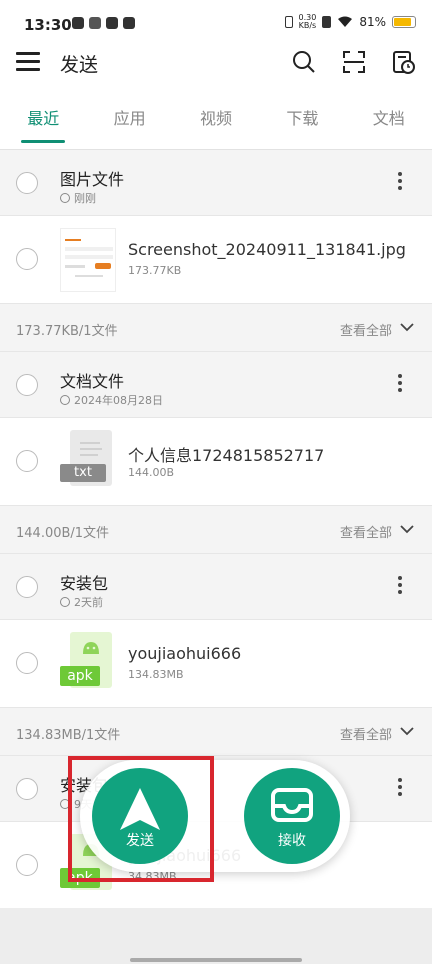 This screenshot has height=964, width=432. I want to click on group-summary: 144.00B/1文件 查看全部, so click(216, 530).